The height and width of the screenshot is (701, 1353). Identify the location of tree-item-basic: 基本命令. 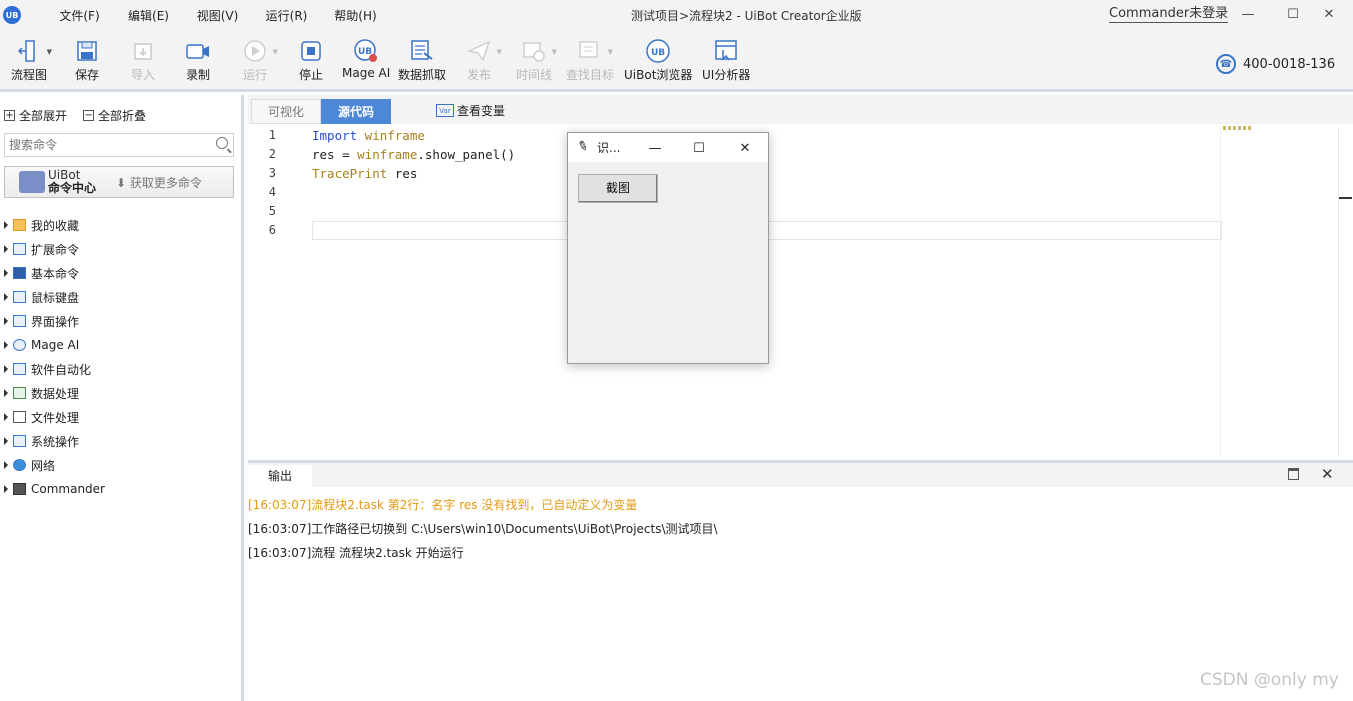
(54, 273).